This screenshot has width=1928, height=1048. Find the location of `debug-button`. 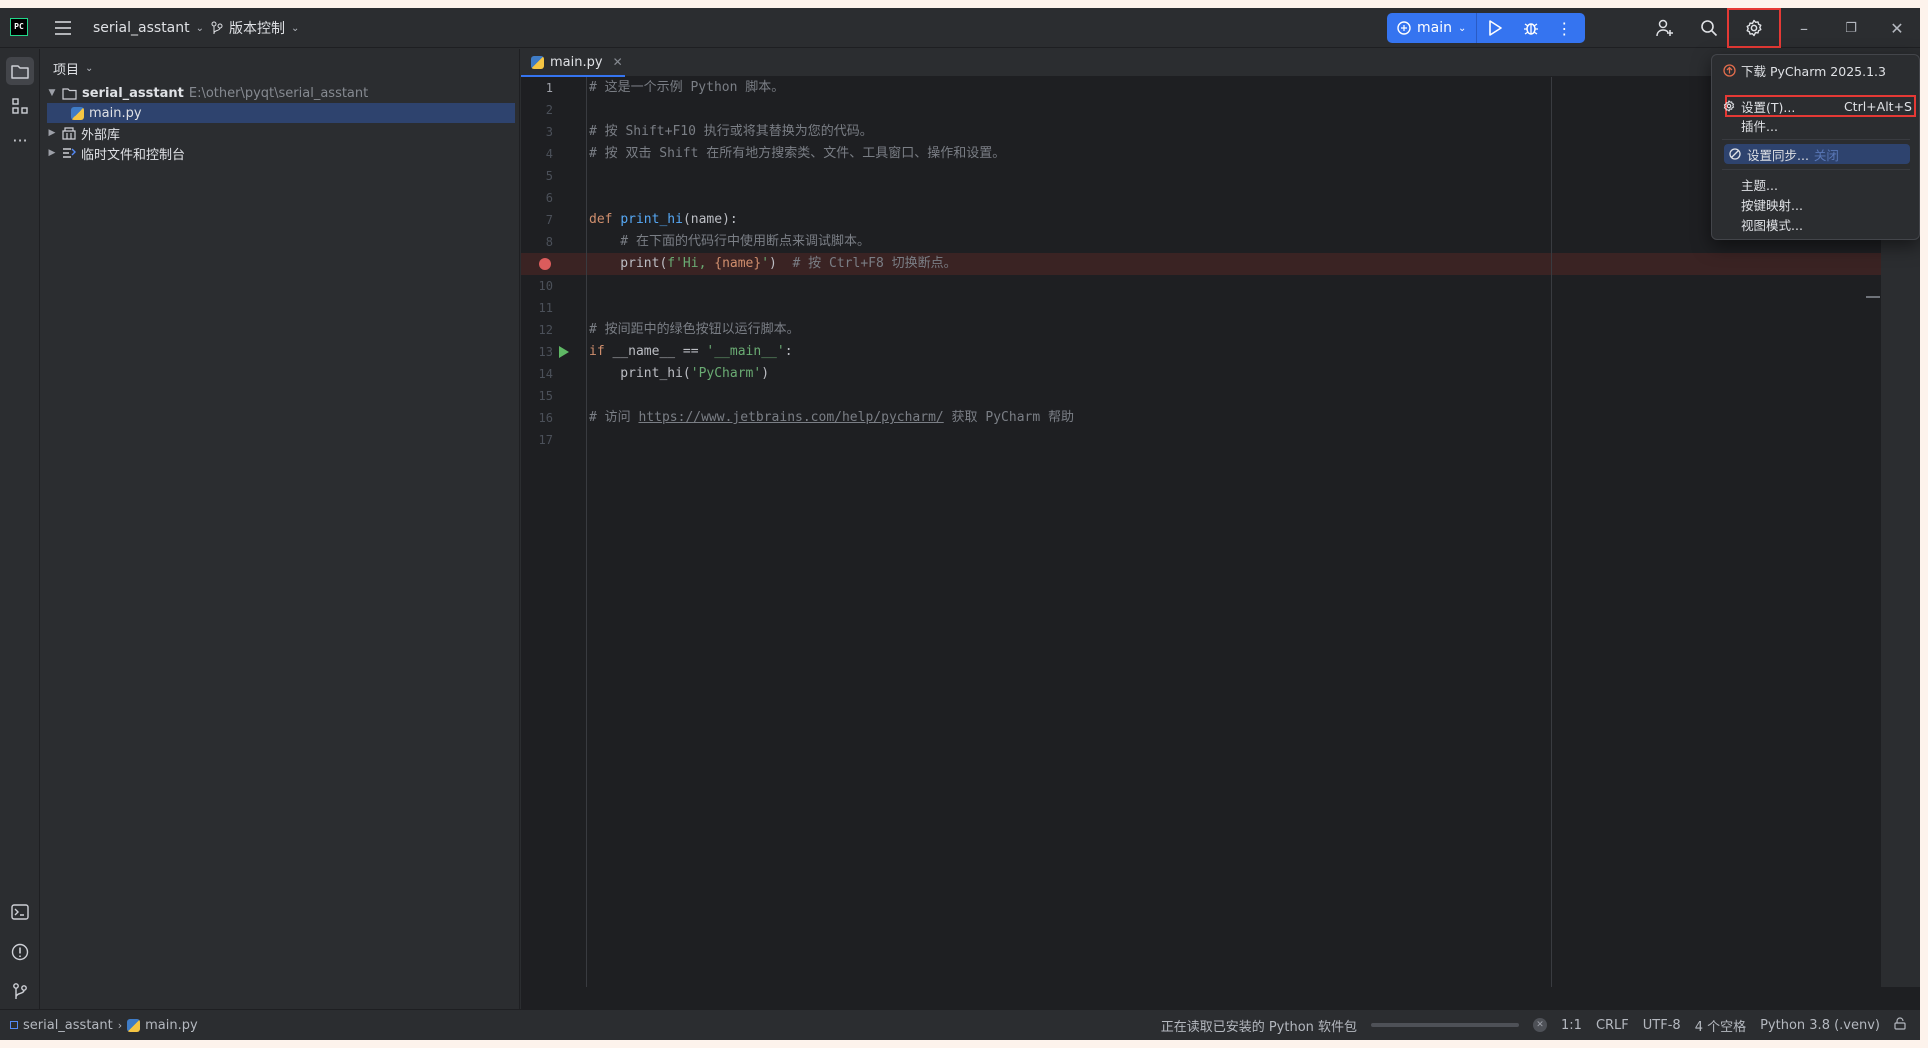

debug-button is located at coordinates (1531, 28).